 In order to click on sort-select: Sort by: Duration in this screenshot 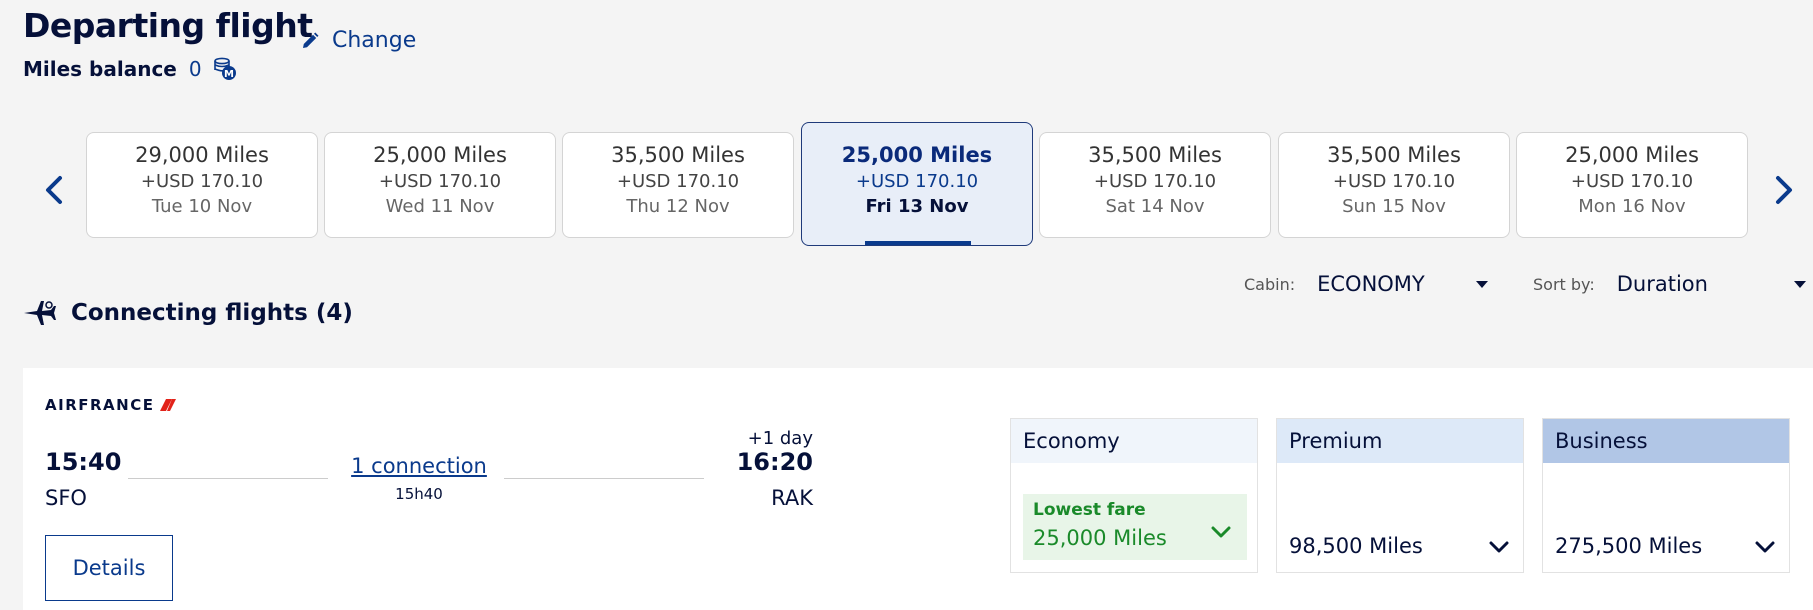, I will do `click(1620, 284)`.